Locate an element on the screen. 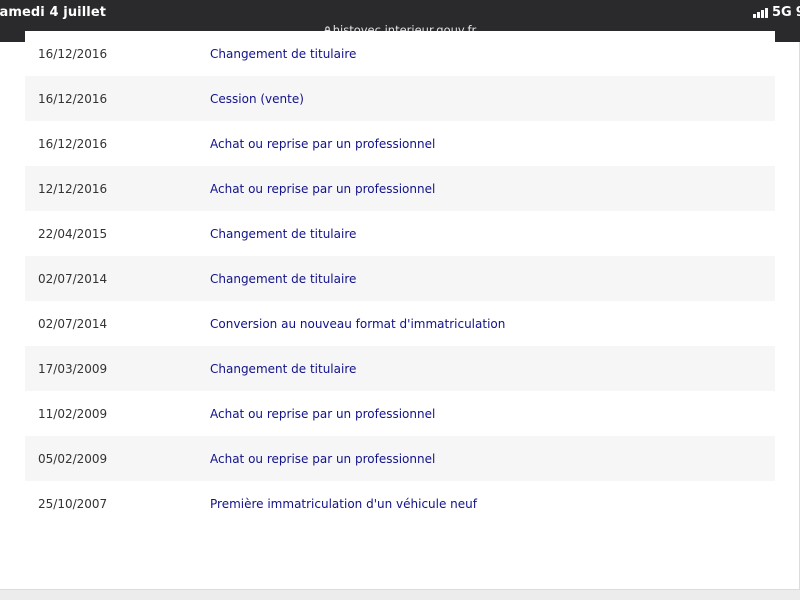 The height and width of the screenshot is (600, 800). history-row: 17/03/2009 Changement de titulaire is located at coordinates (400, 368).